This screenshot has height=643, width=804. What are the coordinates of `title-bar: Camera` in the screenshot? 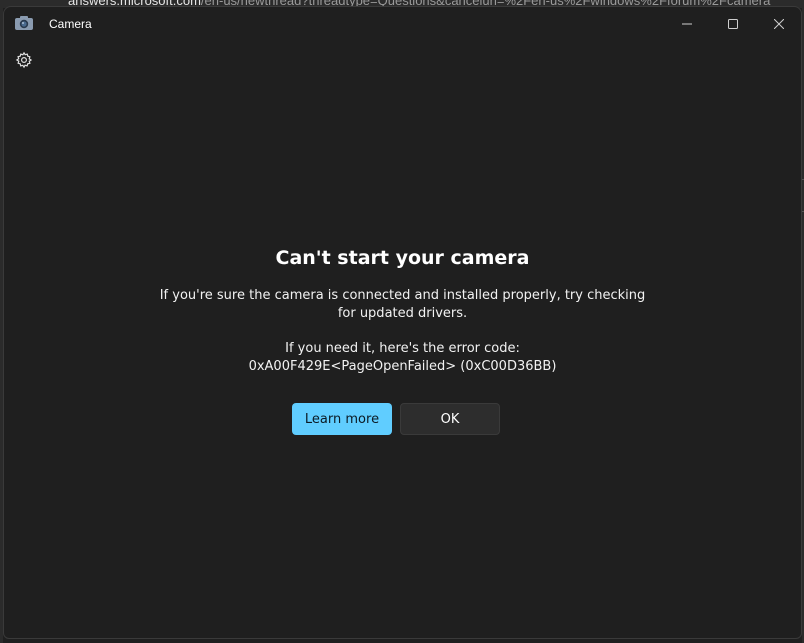 It's located at (402, 24).